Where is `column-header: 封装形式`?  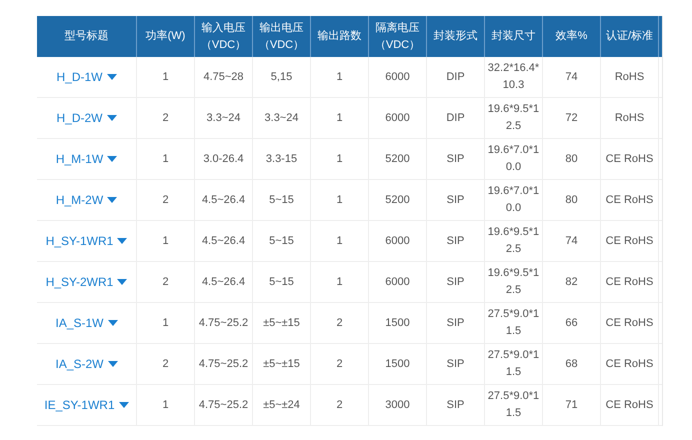 column-header: 封装形式 is located at coordinates (456, 36).